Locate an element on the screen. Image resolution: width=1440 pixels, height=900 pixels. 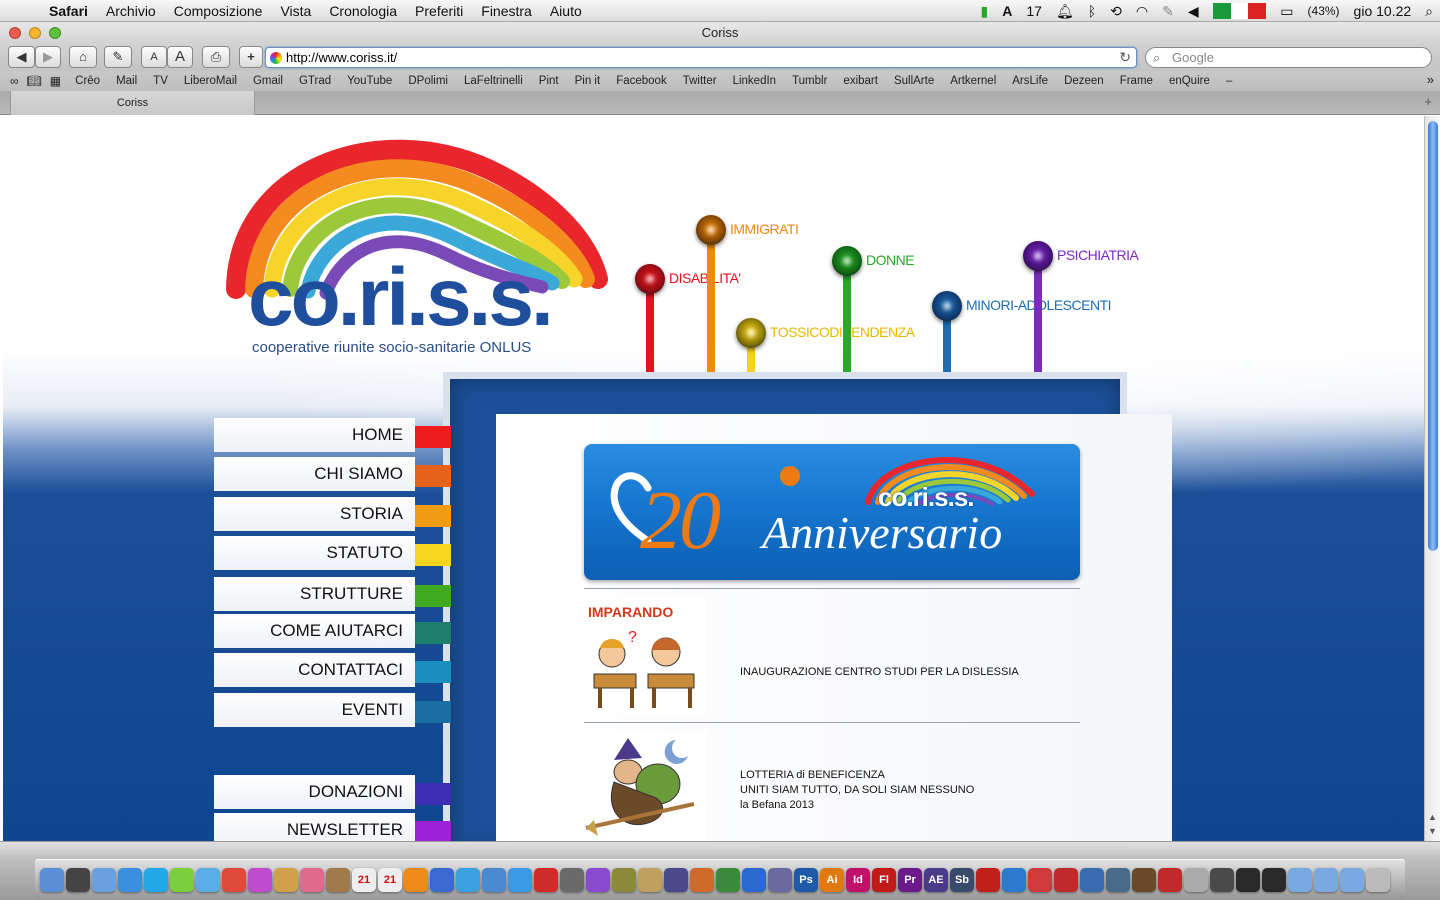
nav-label: HOME is located at coordinates (314, 435).